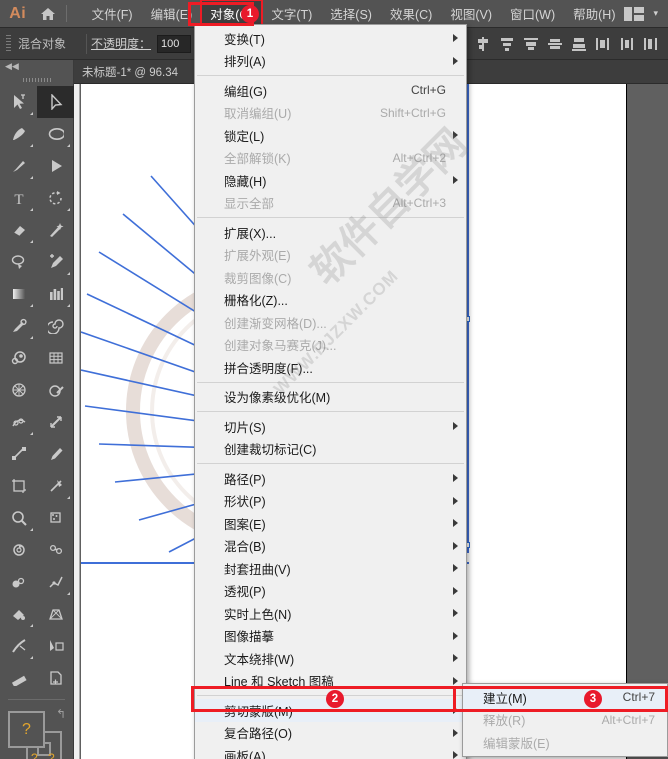 Image resolution: width=668 pixels, height=759 pixels. What do you see at coordinates (330, 733) in the screenshot?
I see `object-menu-item-29: 复合路径(O)` at bounding box center [330, 733].